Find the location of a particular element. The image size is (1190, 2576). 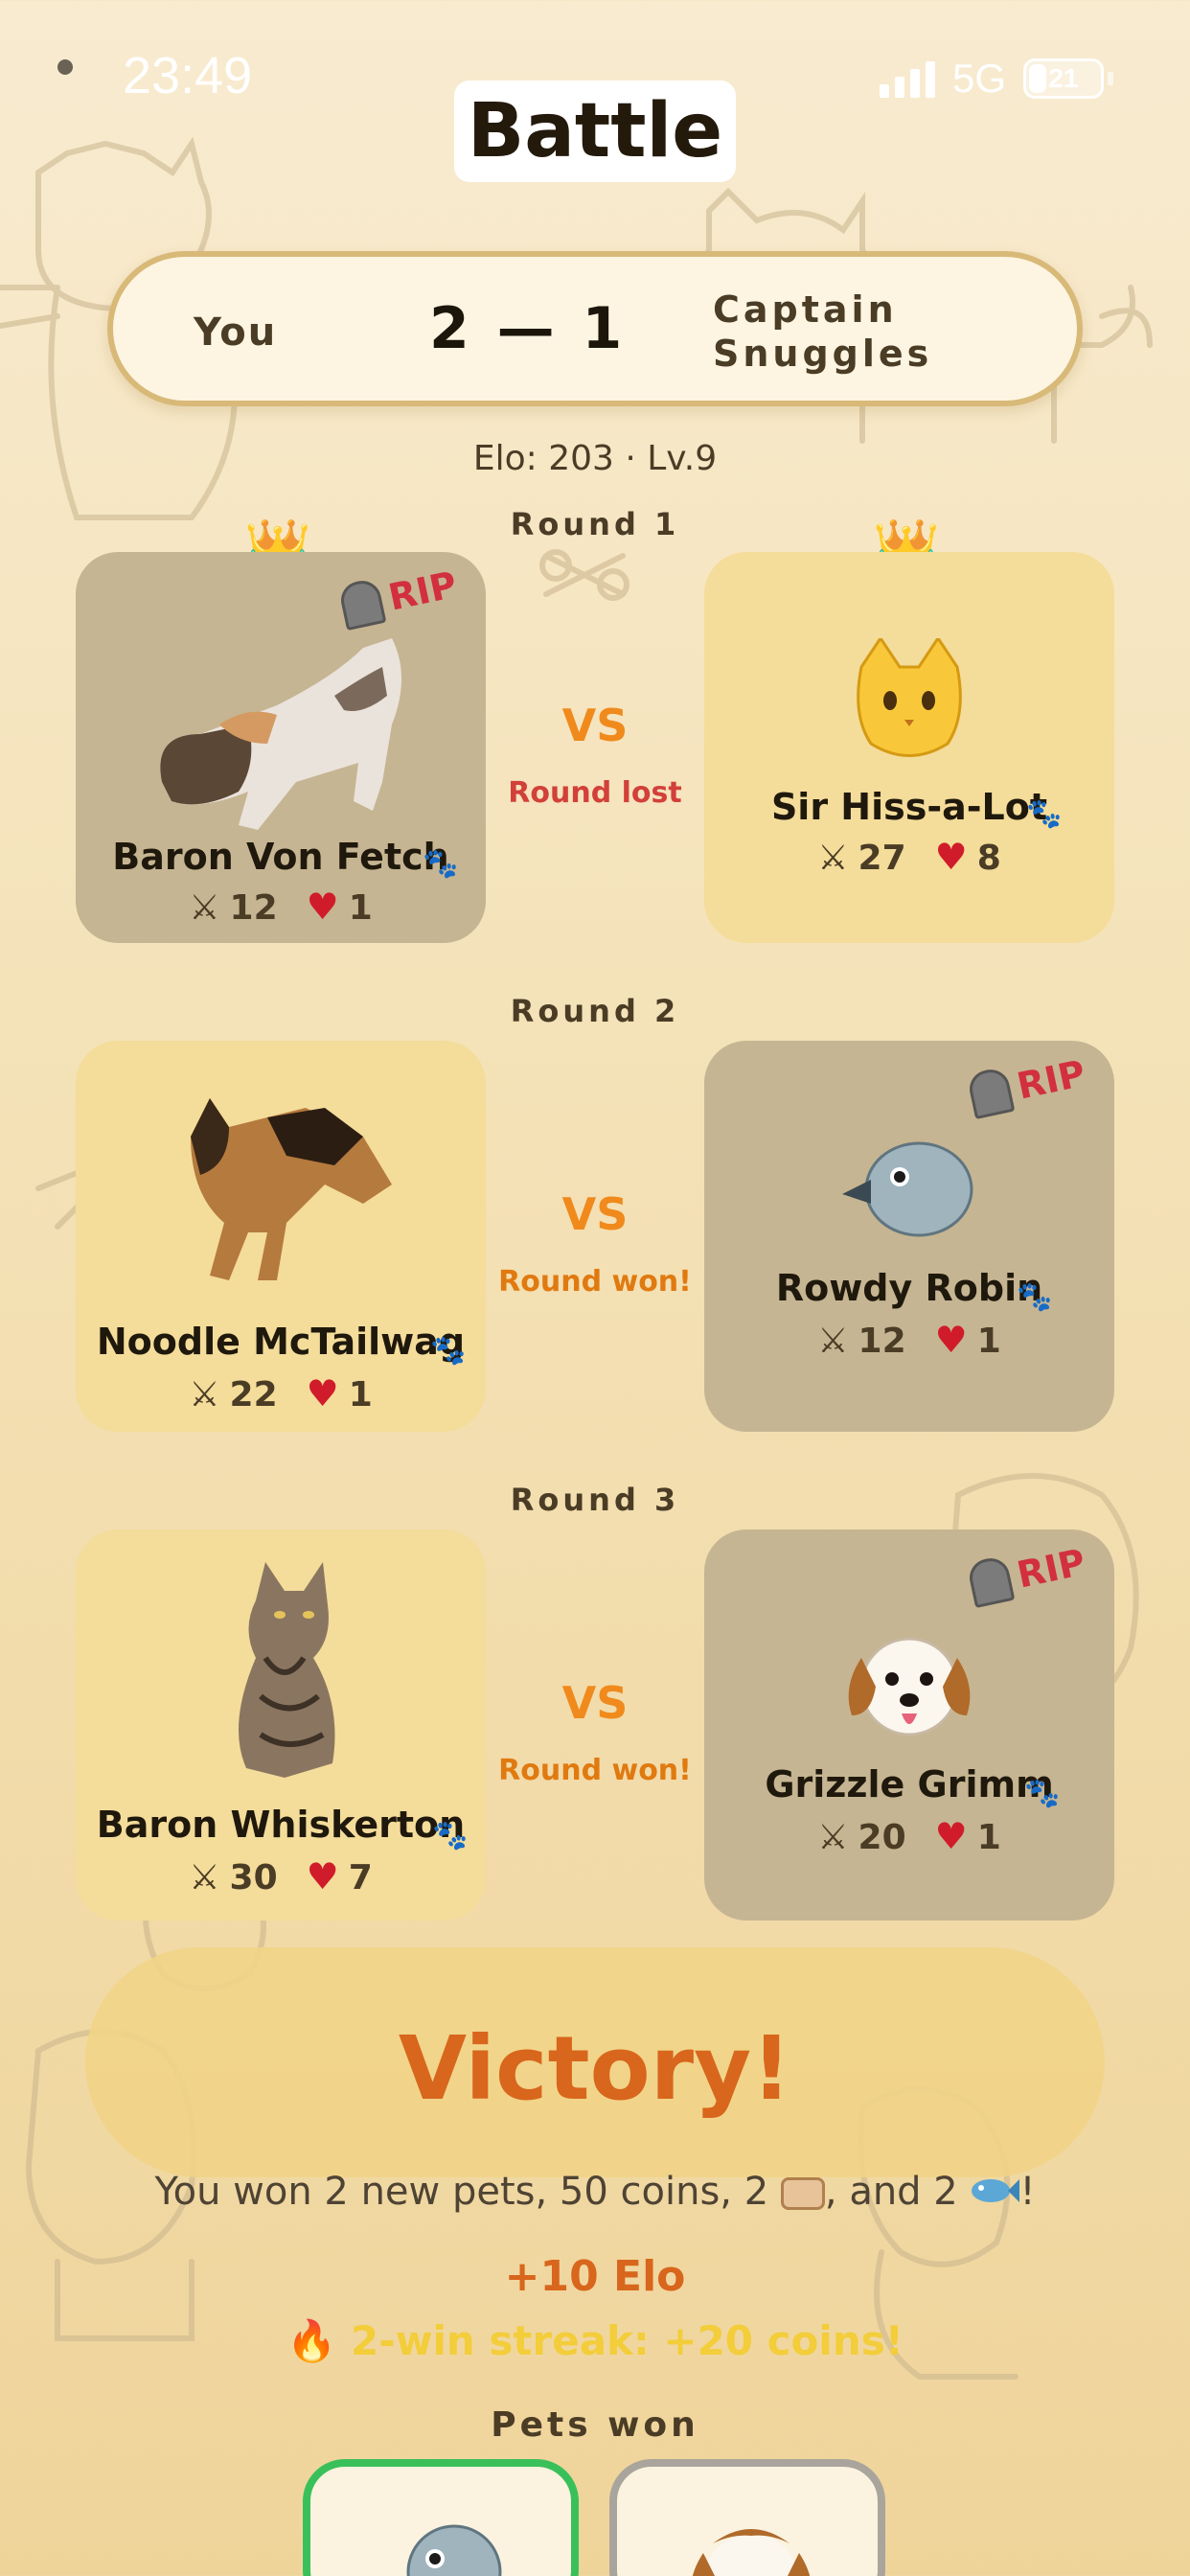

score-pill: You 2 — 1 Captain Snuggles is located at coordinates (595, 328).